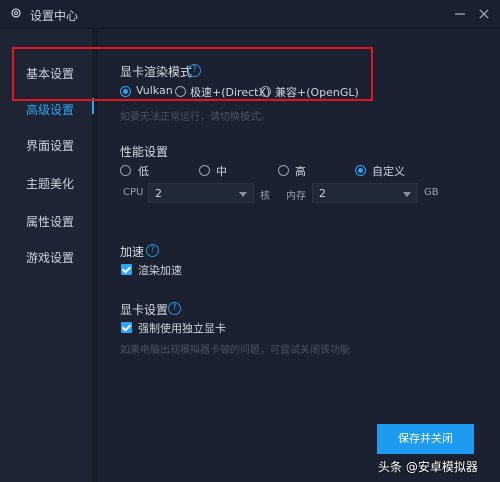  I want to click on memory-select-value: 2, so click(322, 193).